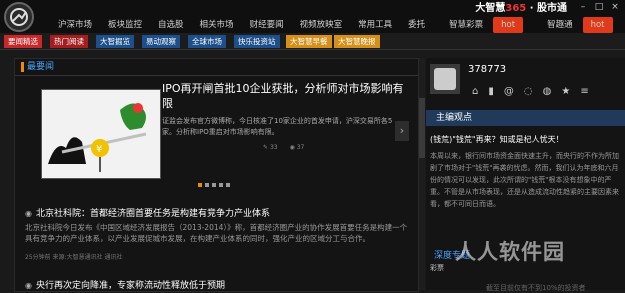 The image size is (625, 293). What do you see at coordinates (491, 91) in the screenshot?
I see `chart-icon: ▮` at bounding box center [491, 91].